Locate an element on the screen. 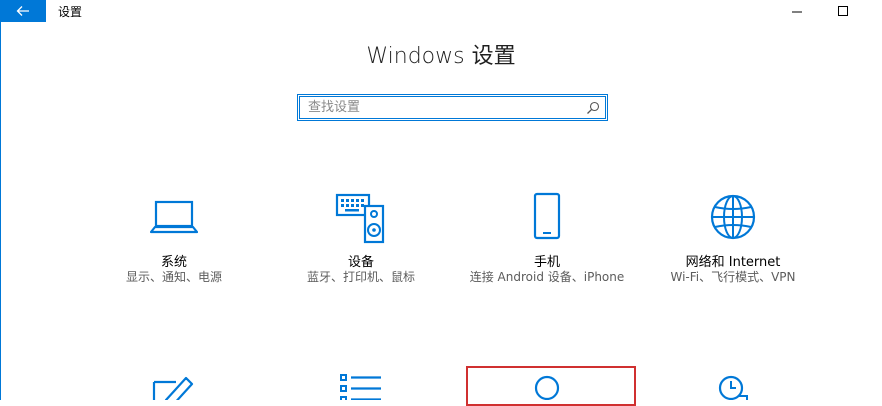  minimize-icon is located at coordinates (797, 12).